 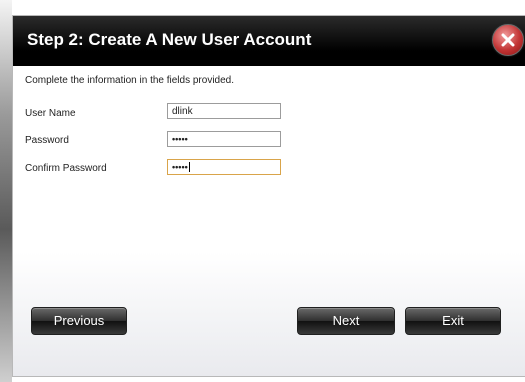 What do you see at coordinates (180, 139) in the screenshot?
I see `password-value: •••••` at bounding box center [180, 139].